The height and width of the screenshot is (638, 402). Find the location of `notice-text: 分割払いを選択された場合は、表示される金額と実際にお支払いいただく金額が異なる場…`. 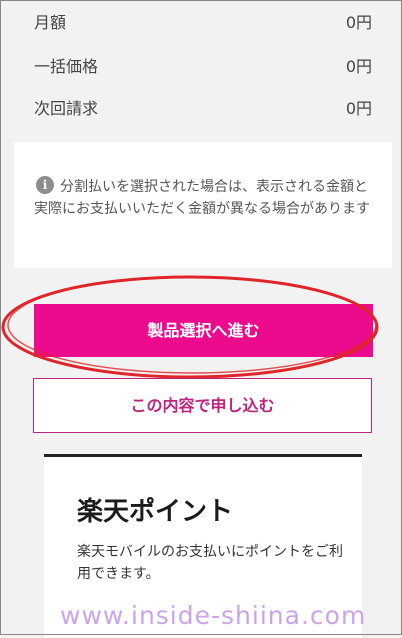

notice-text: 分割払いを選択された場合は、表示される金額と実際にお支払いいただく金額が異なる場… is located at coordinates (202, 198).